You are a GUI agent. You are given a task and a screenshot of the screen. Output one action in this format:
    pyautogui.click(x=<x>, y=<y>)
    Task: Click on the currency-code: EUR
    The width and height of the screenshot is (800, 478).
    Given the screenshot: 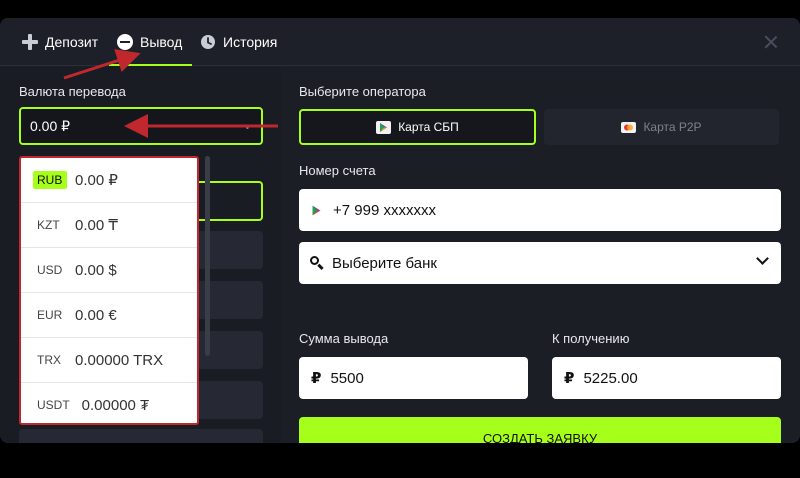 What is the action you would take?
    pyautogui.click(x=50, y=315)
    